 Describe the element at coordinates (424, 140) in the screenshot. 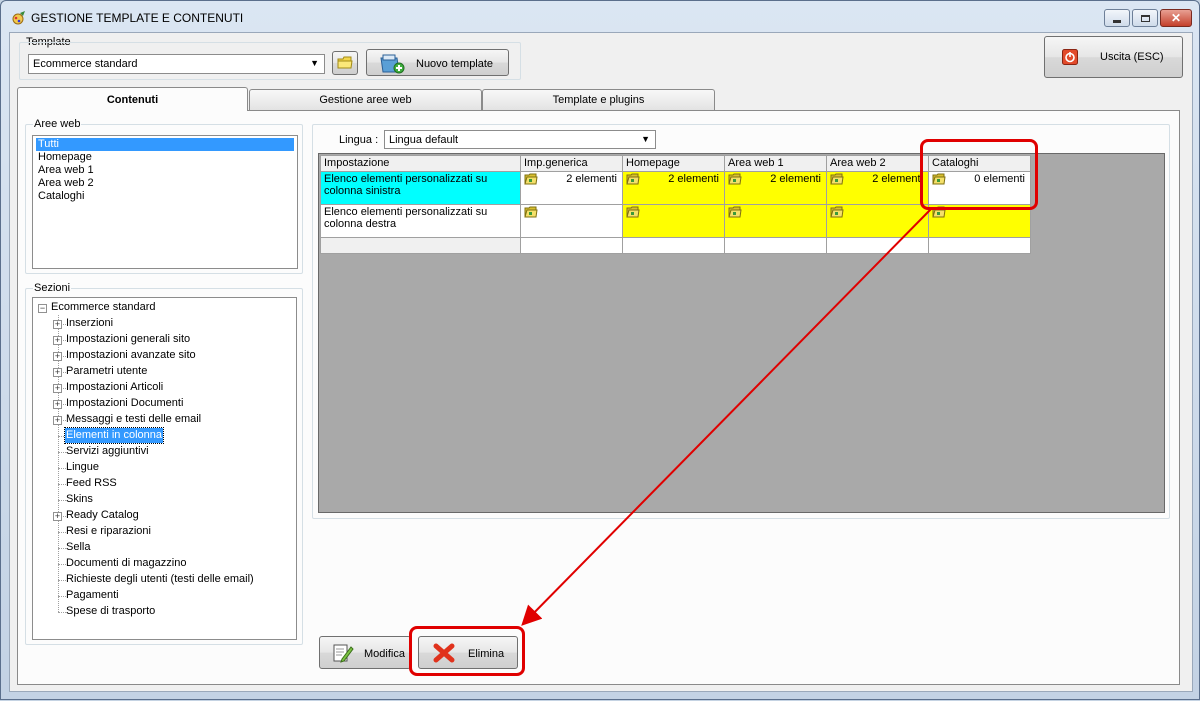

I see `lingua-select-value: Lingua default` at that location.